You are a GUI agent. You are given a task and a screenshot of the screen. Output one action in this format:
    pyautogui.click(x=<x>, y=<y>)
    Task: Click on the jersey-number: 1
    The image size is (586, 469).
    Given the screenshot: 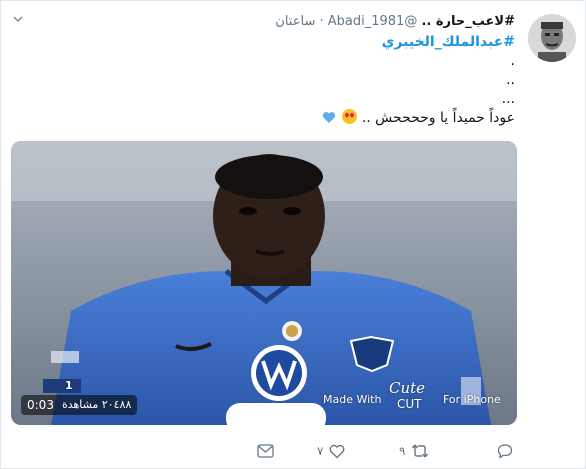 What is the action you would take?
    pyautogui.click(x=69, y=385)
    